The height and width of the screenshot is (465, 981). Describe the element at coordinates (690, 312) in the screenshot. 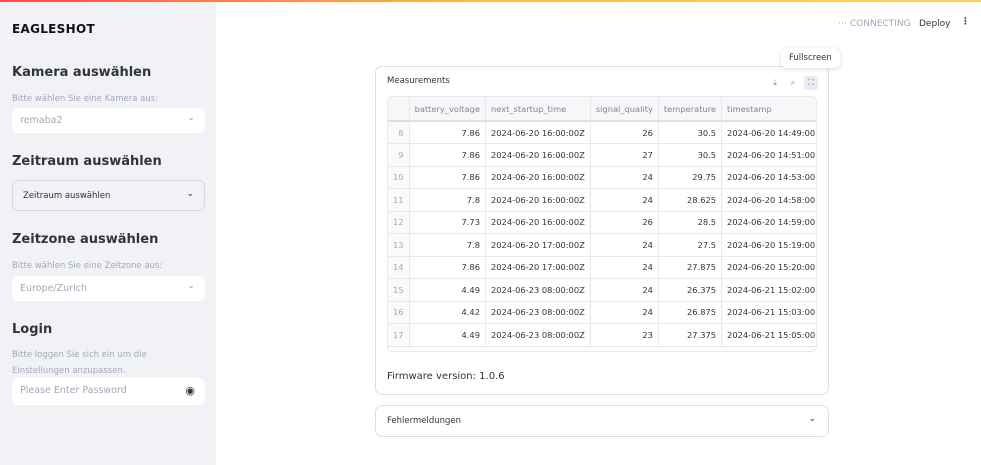

I see `table-cell: 26.875` at that location.